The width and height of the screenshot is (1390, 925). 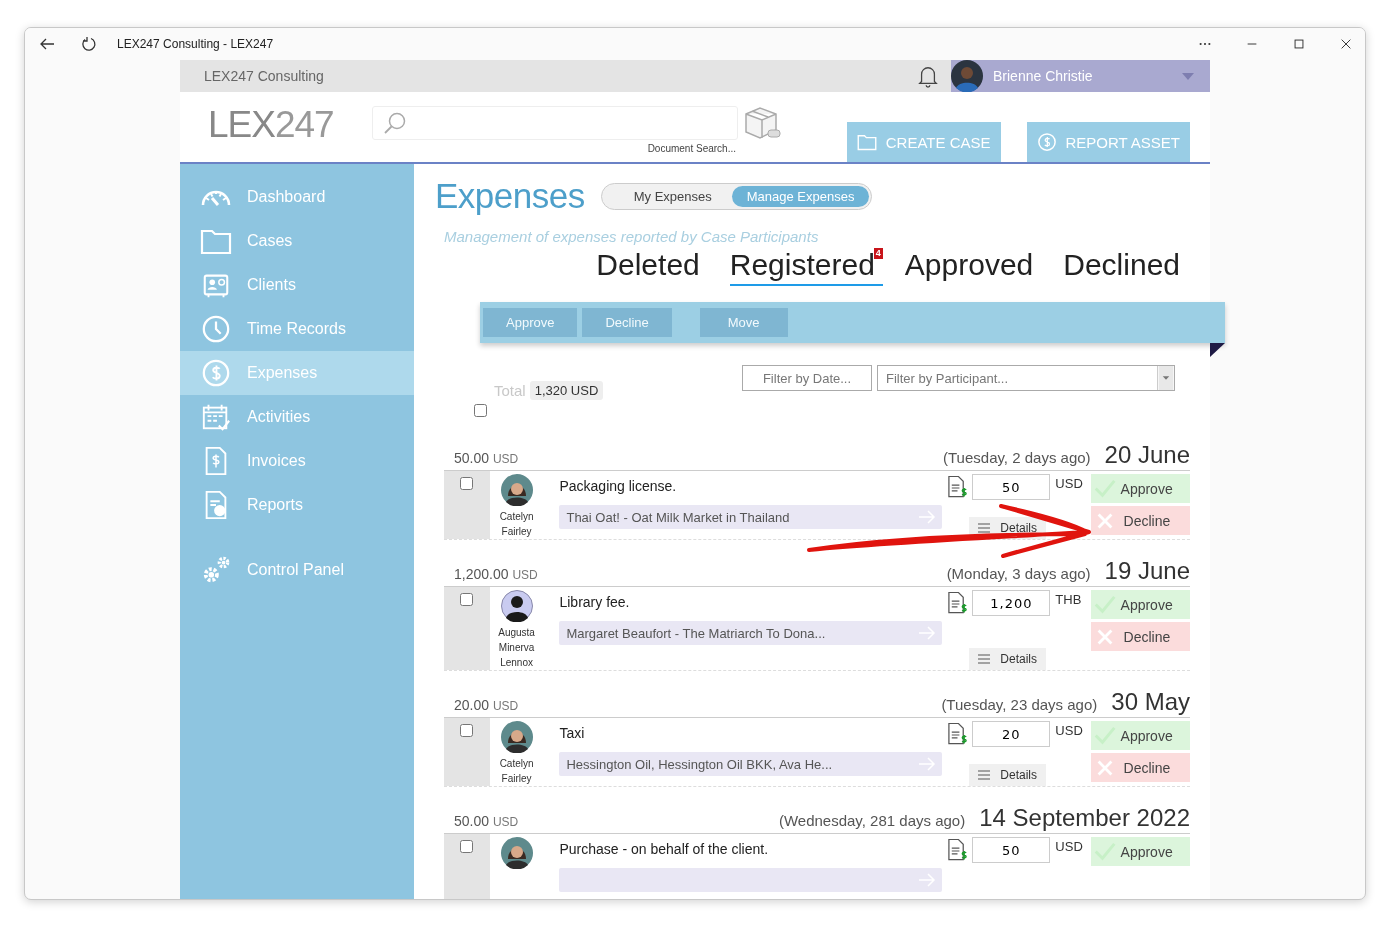 What do you see at coordinates (510, 196) in the screenshot?
I see `page-title: Expenses` at bounding box center [510, 196].